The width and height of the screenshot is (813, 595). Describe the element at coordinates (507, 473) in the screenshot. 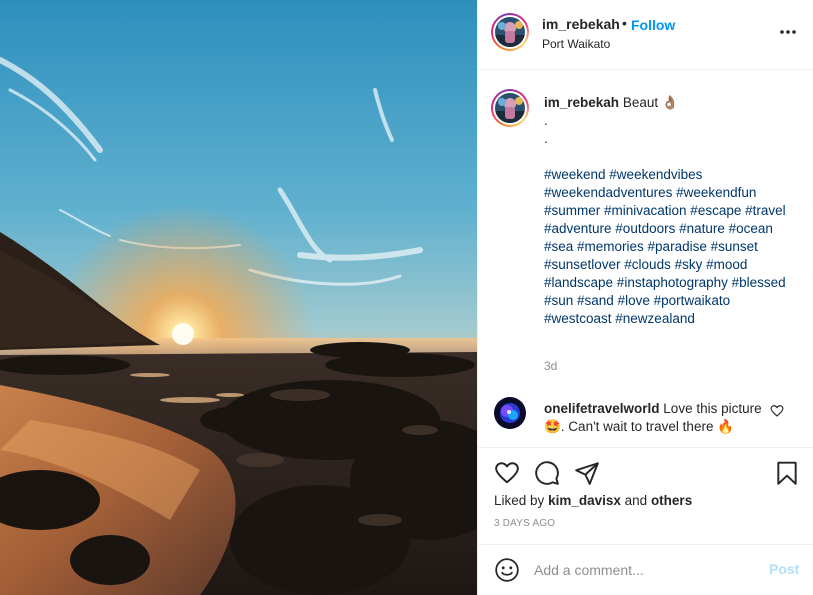

I see `heart-icon` at that location.